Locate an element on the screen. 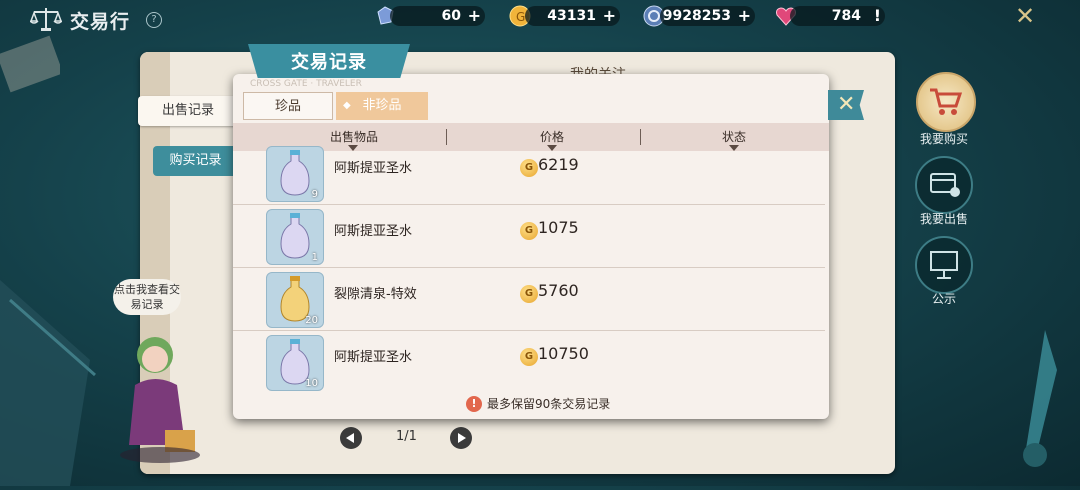  npc-character is located at coordinates (162, 395).